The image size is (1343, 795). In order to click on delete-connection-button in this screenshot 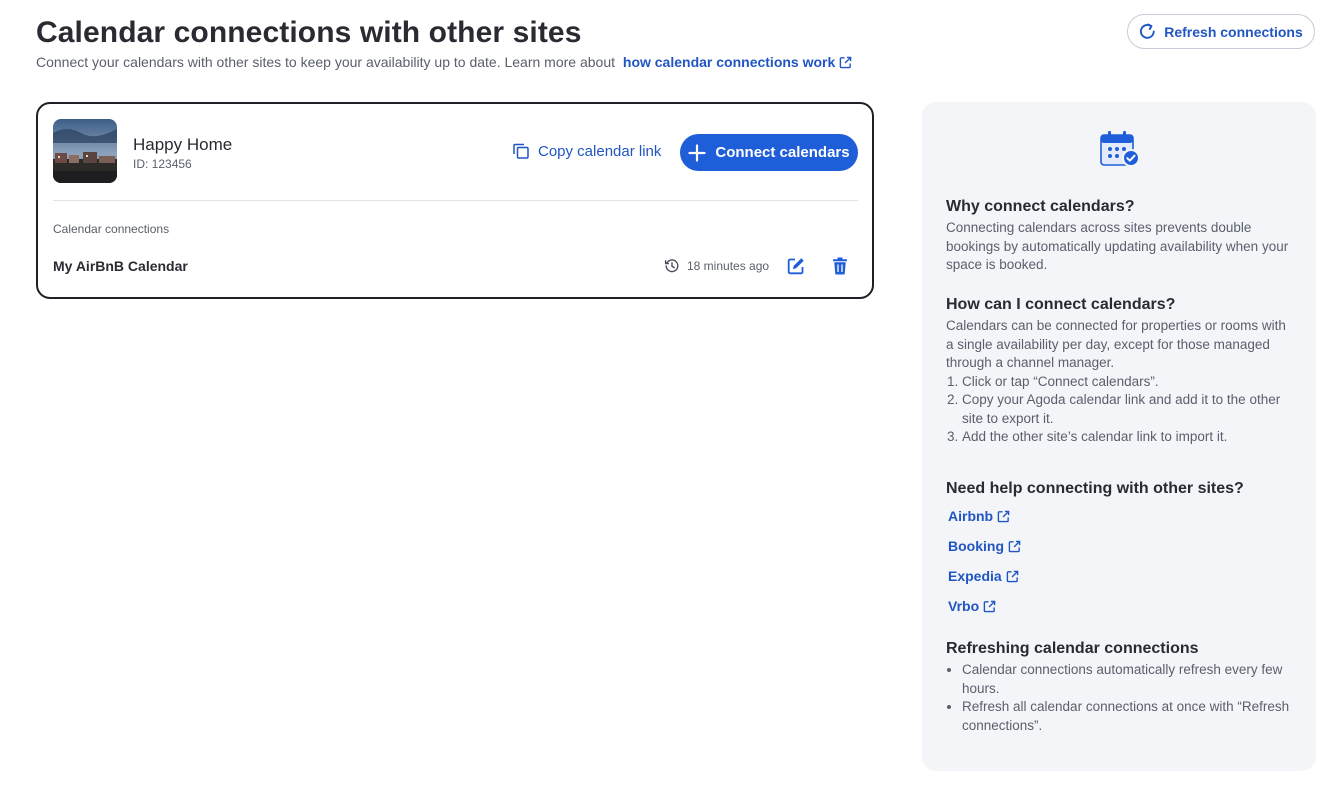, I will do `click(840, 266)`.